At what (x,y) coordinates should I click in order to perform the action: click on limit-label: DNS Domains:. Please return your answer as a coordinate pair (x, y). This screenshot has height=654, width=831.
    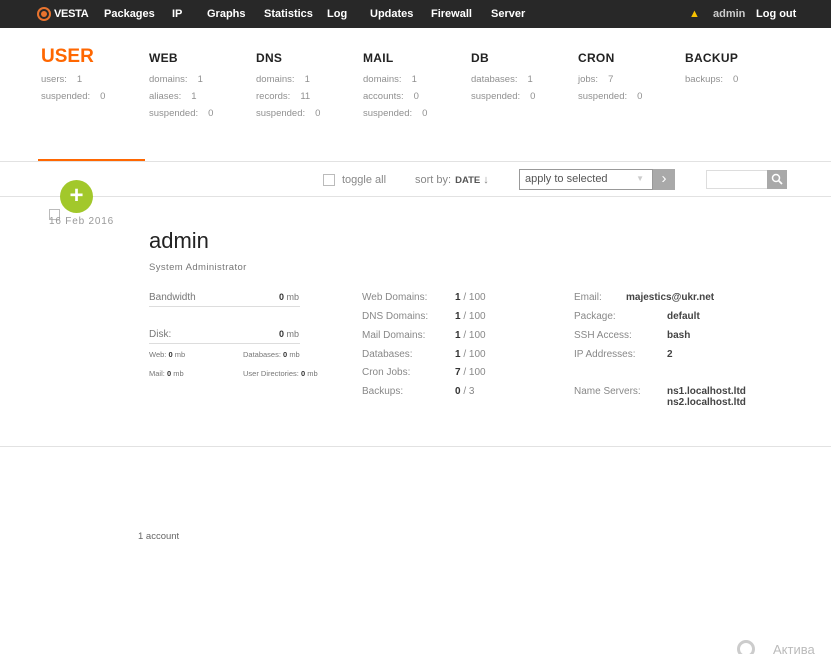
    Looking at the image, I should click on (395, 316).